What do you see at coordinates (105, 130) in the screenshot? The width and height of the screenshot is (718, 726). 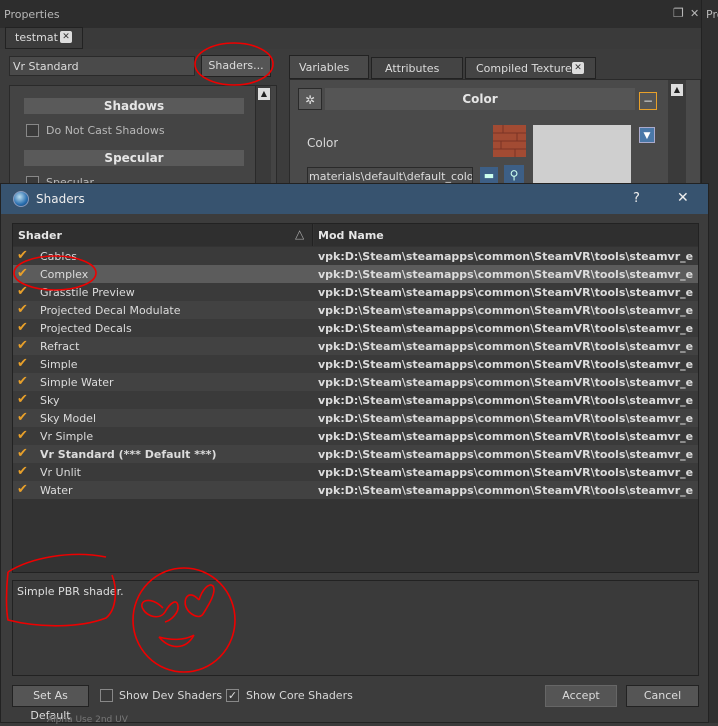 I see `do-not-cast-shadows-label: Do Not Cast Shadows` at bounding box center [105, 130].